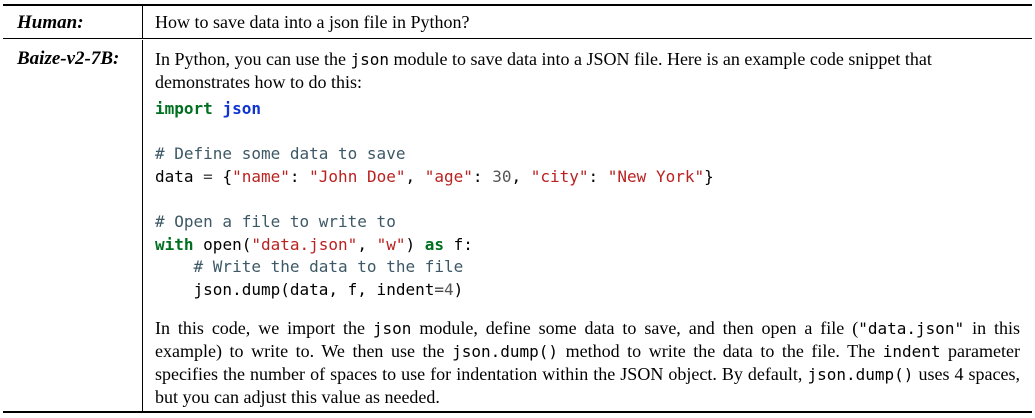 This screenshot has height=418, width=1035. What do you see at coordinates (174, 244) in the screenshot?
I see `code-keyword: with` at bounding box center [174, 244].